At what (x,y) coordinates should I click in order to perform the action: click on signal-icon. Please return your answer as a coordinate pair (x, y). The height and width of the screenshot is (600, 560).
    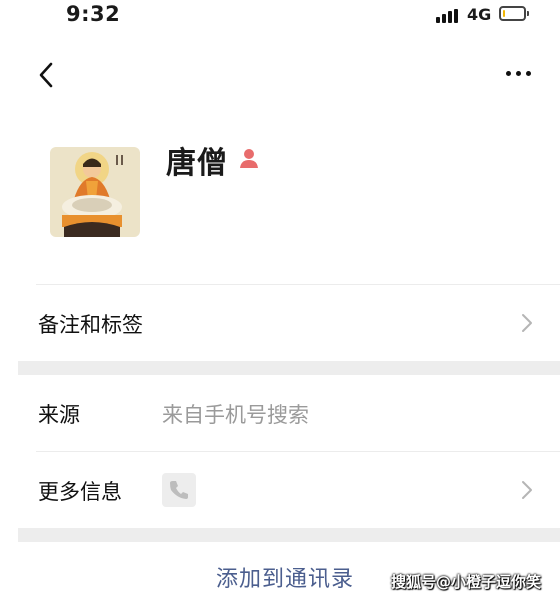
    Looking at the image, I should click on (448, 16).